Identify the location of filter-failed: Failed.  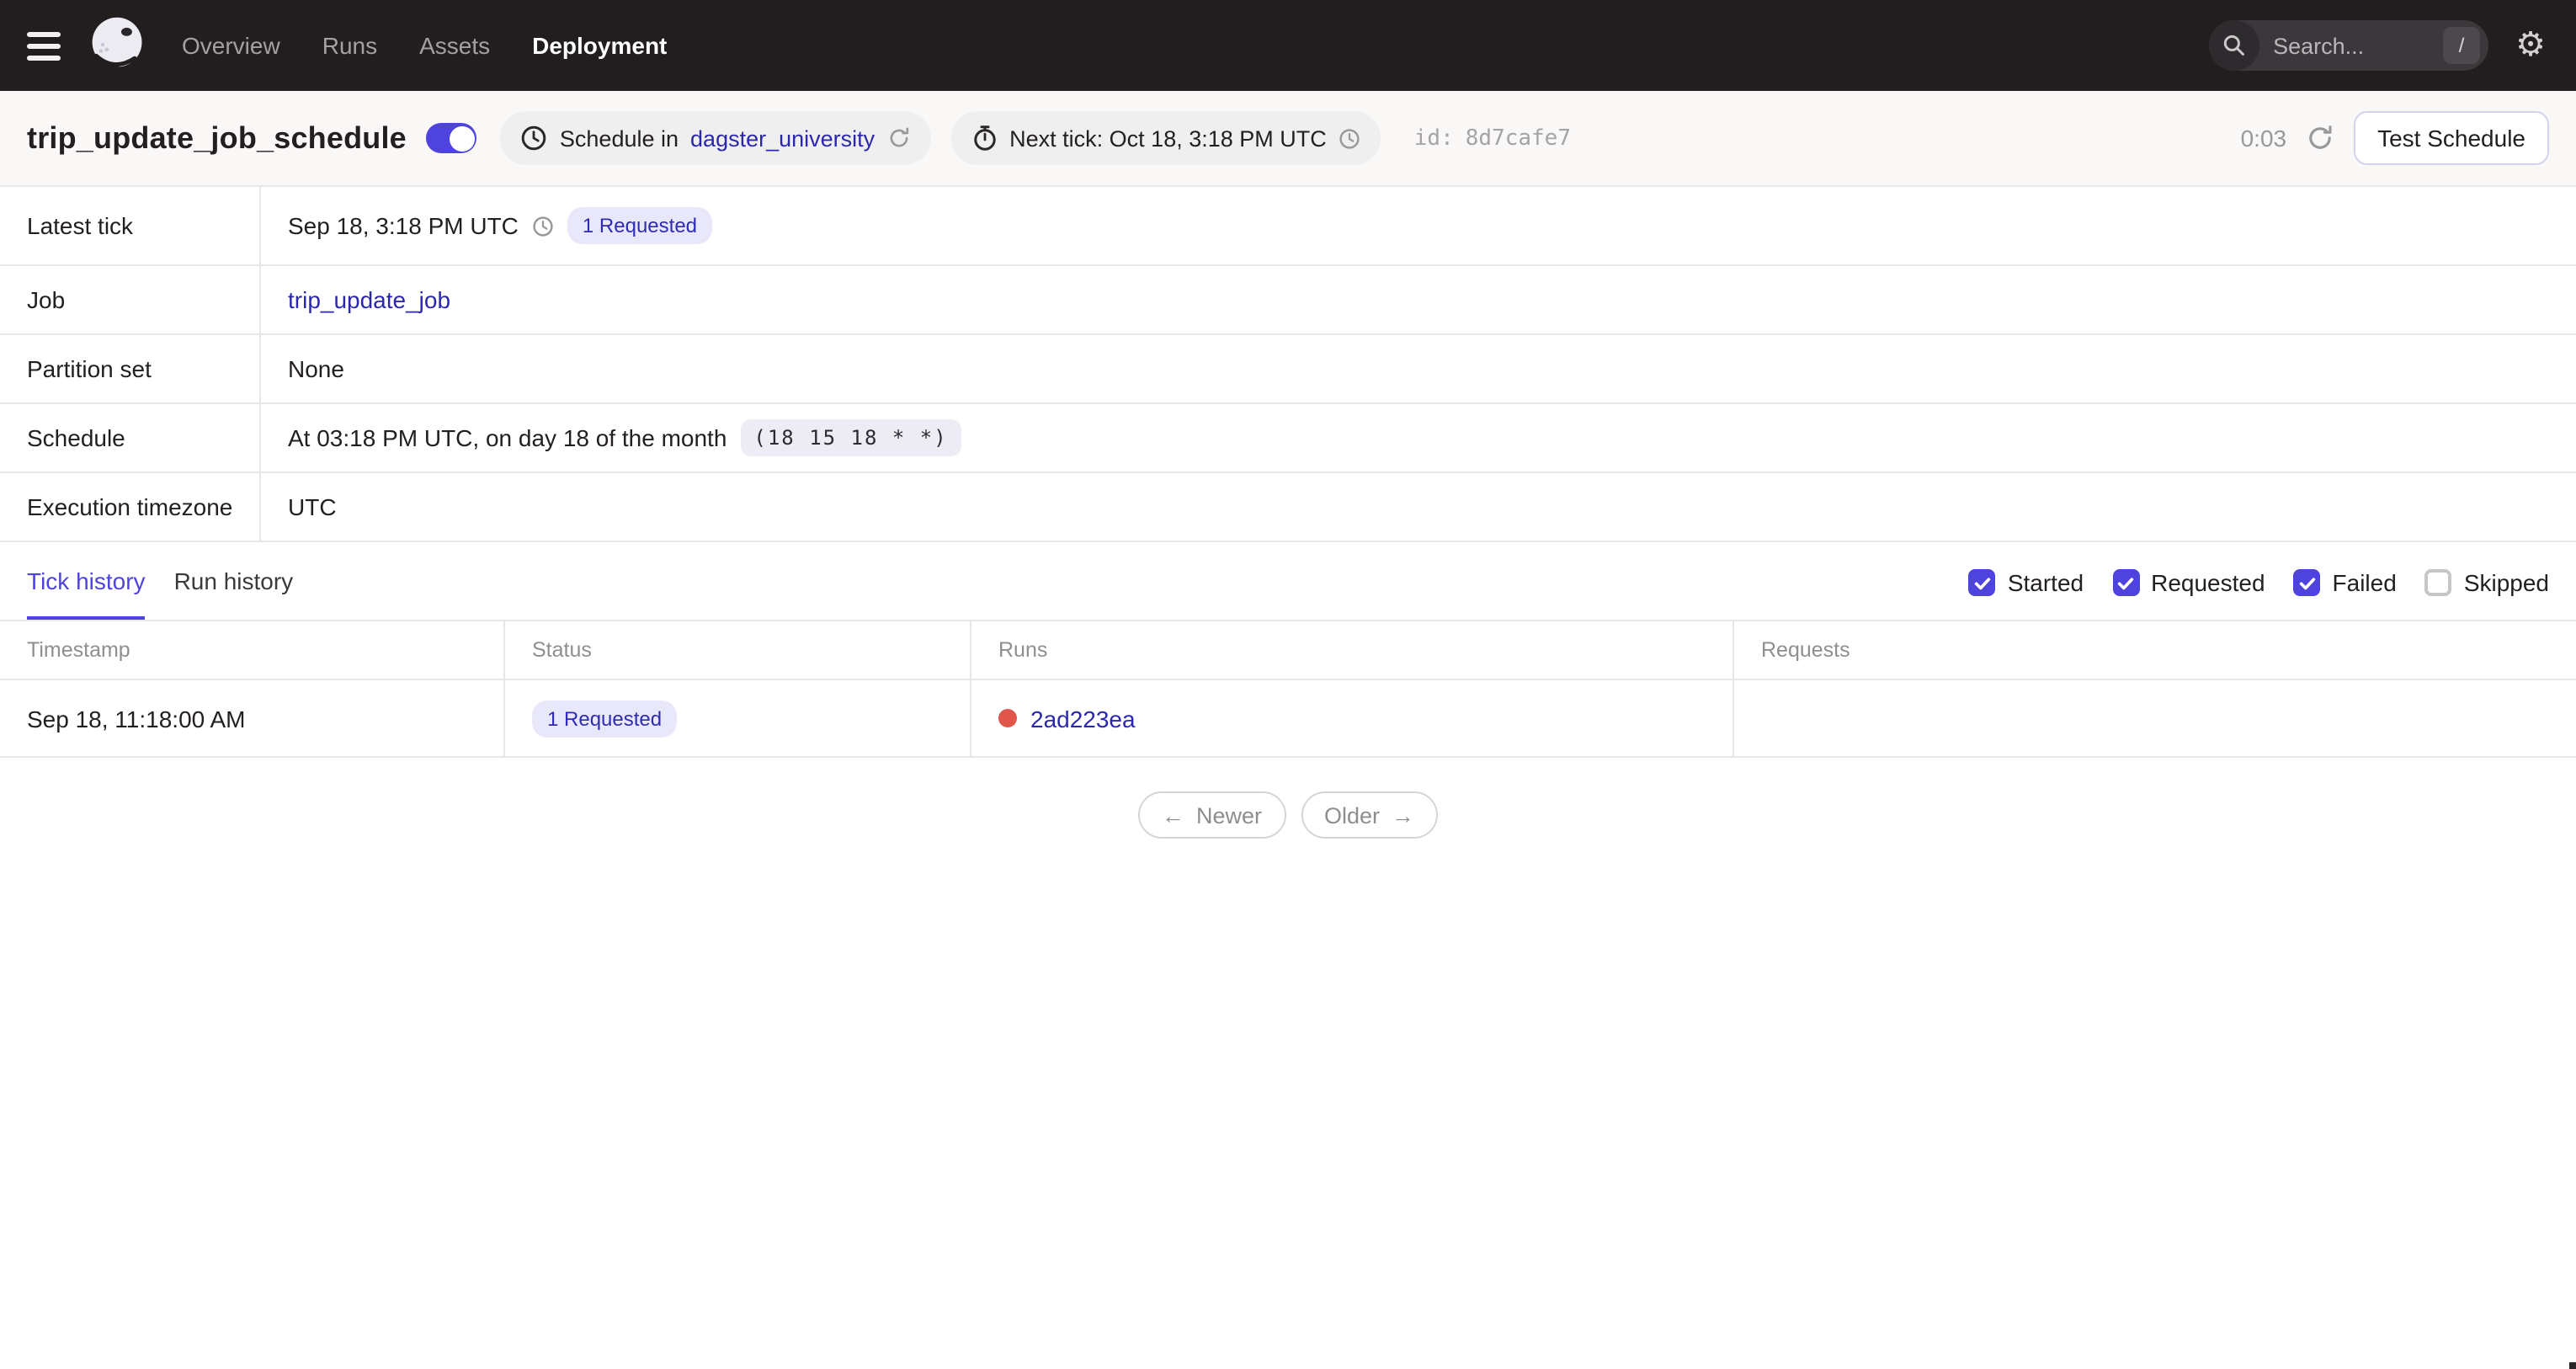
(2345, 582).